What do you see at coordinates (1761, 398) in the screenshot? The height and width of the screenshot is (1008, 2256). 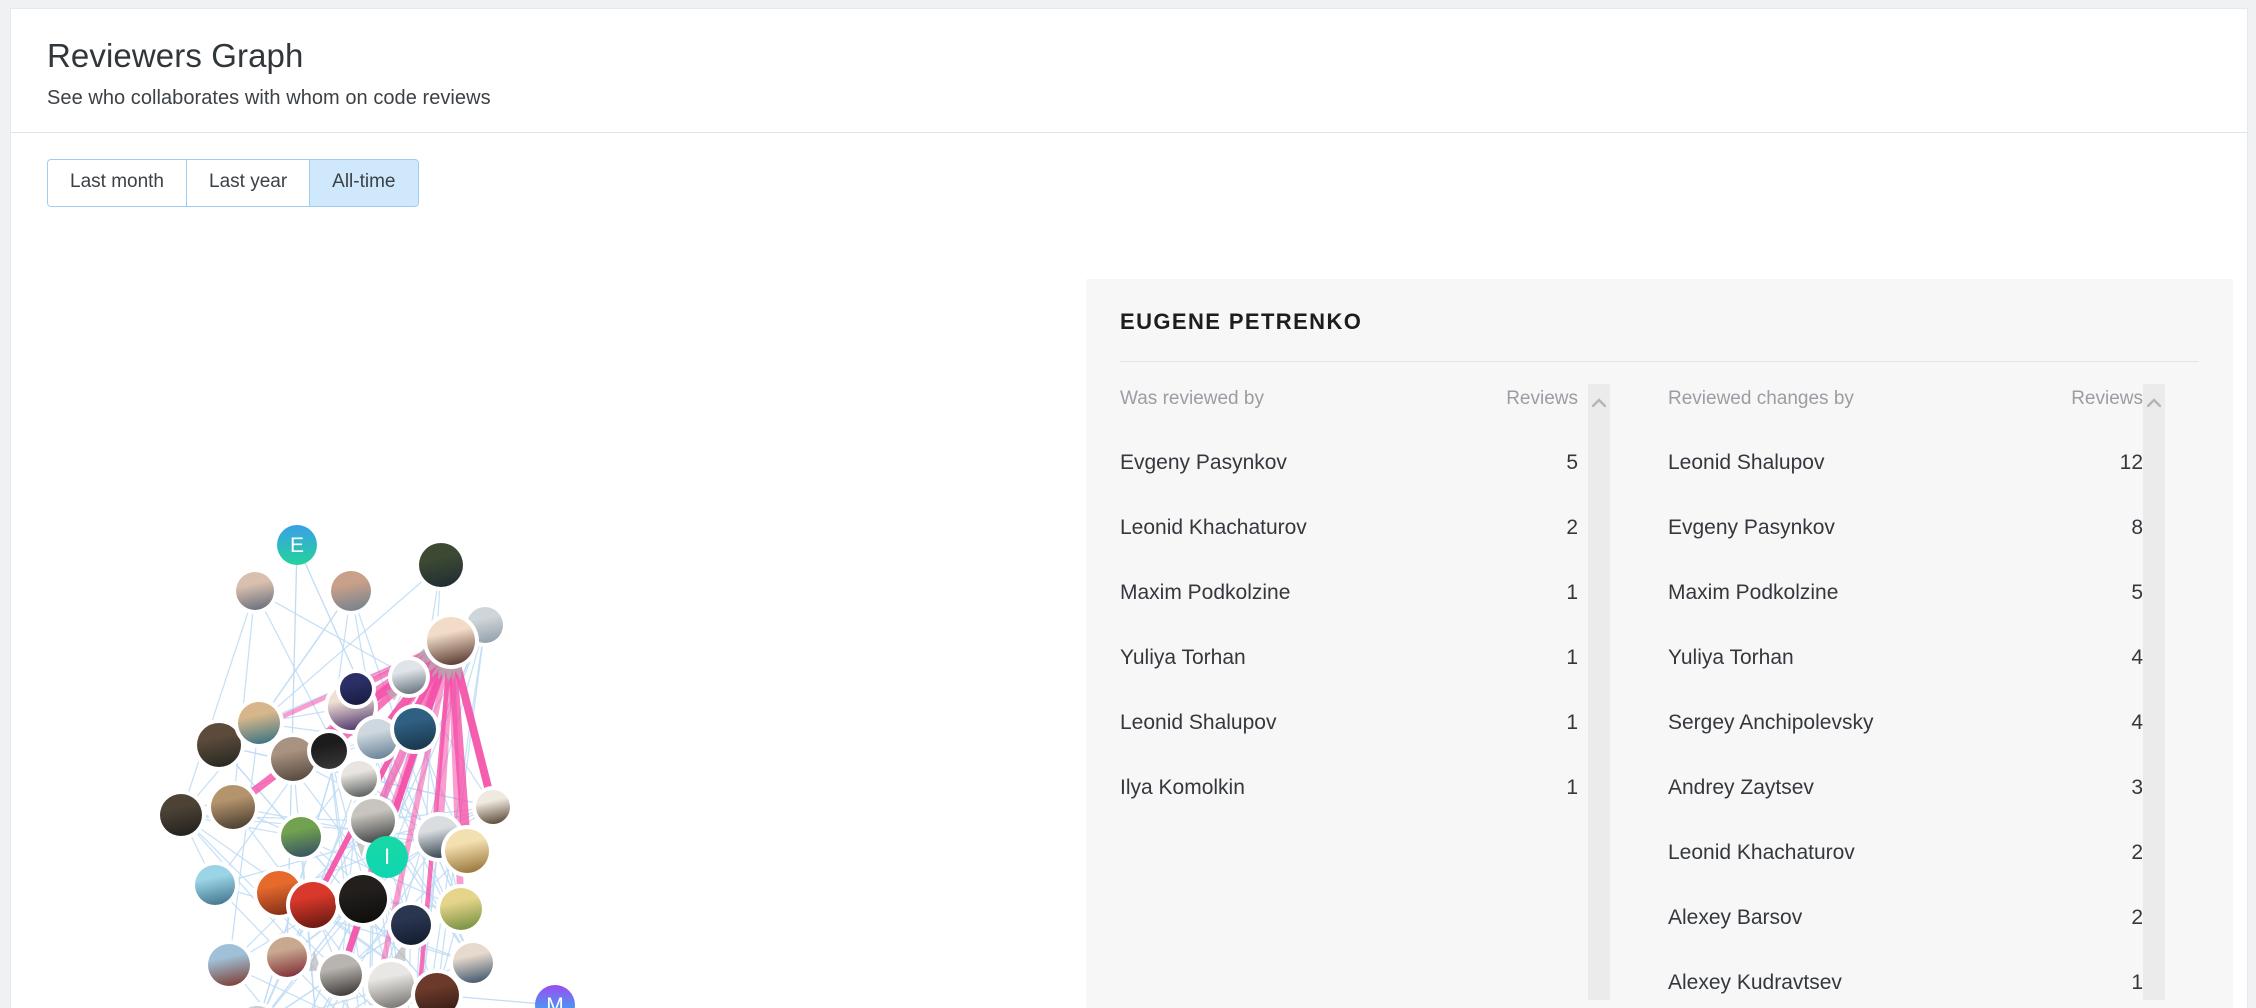 I see `column-header-name: Reviewed changes by` at bounding box center [1761, 398].